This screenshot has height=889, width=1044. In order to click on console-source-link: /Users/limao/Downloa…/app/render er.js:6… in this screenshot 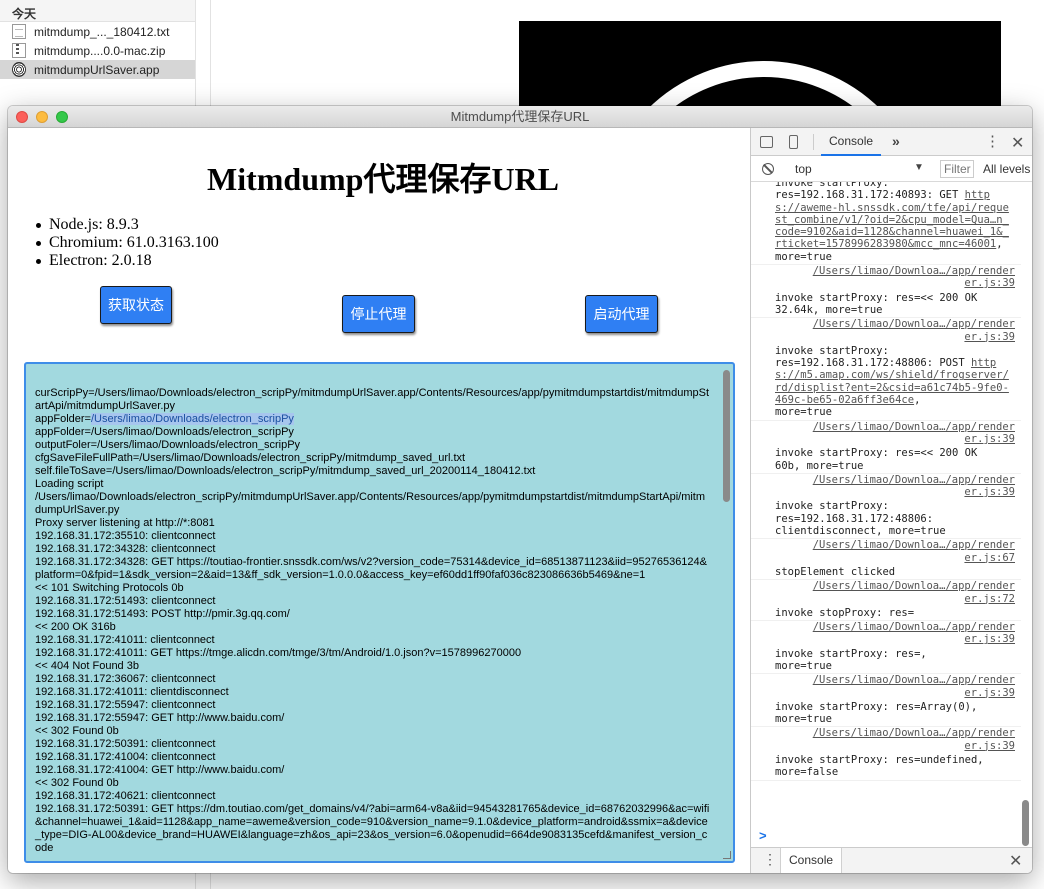, I will do `click(886, 551)`.